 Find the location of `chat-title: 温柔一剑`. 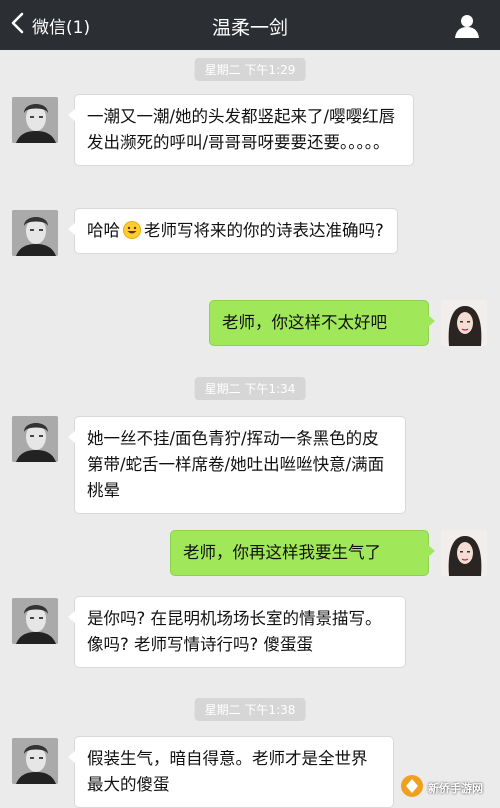

chat-title: 温柔一剑 is located at coordinates (249, 28).